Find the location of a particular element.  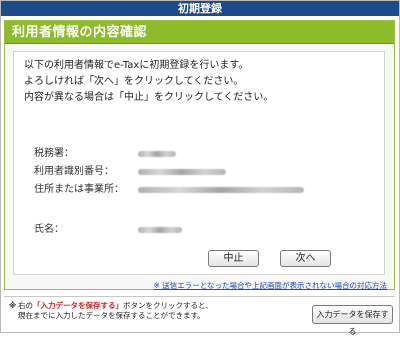

cancel-button: 中止 is located at coordinates (233, 258).